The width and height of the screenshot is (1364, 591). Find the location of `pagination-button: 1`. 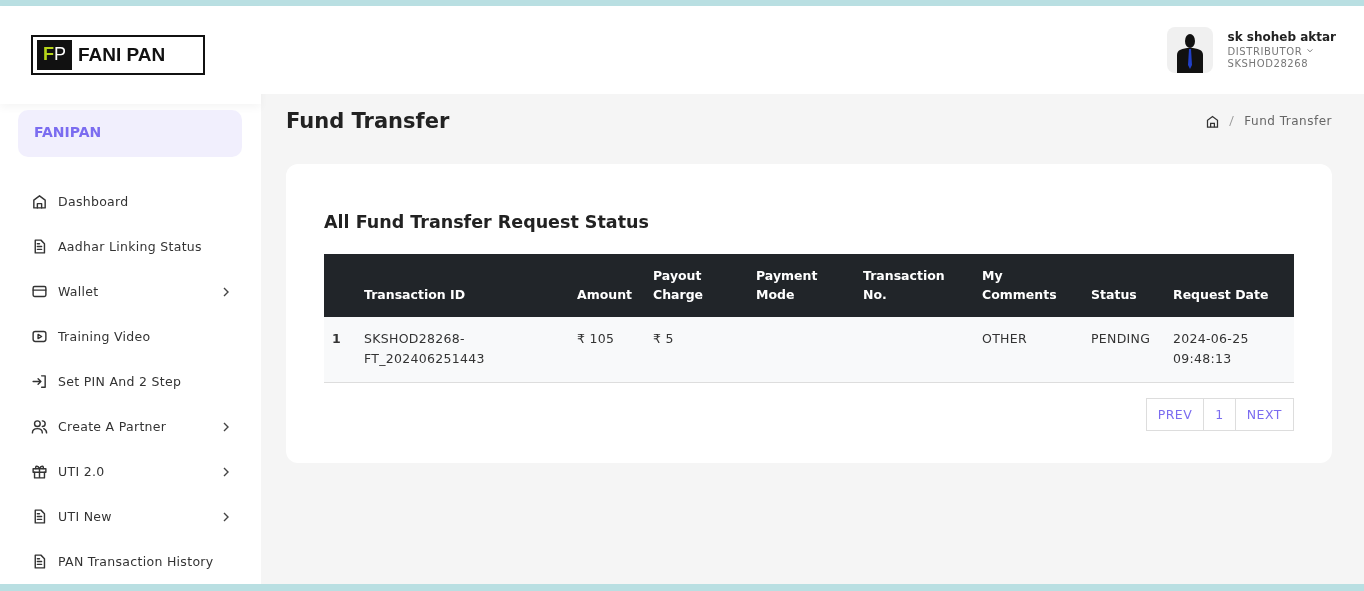

pagination-button: 1 is located at coordinates (1219, 414).